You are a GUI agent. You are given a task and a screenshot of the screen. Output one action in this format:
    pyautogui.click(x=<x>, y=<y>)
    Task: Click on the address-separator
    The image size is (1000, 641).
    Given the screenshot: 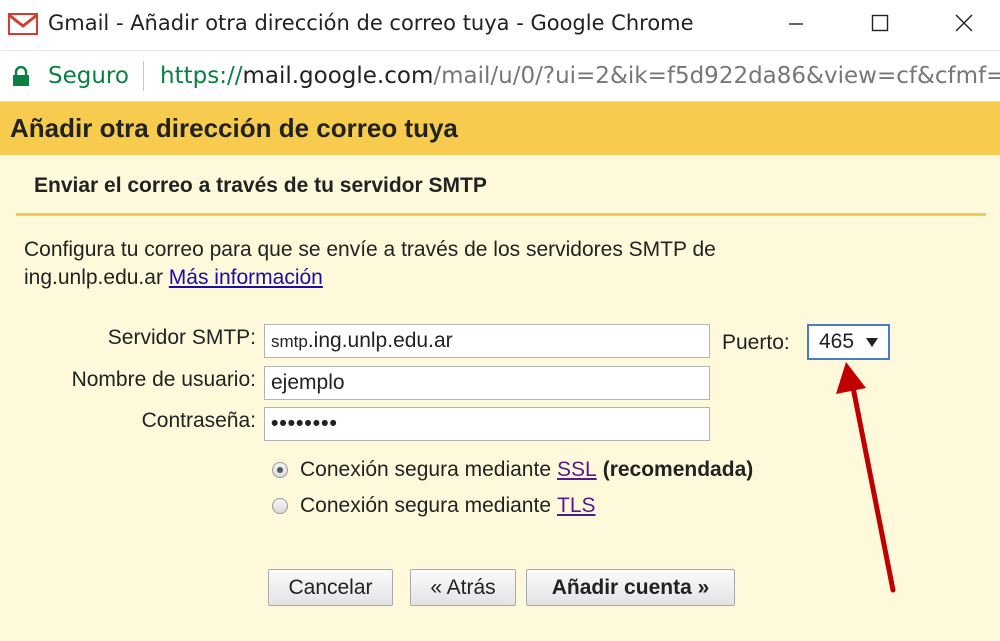 What is the action you would take?
    pyautogui.click(x=143, y=76)
    